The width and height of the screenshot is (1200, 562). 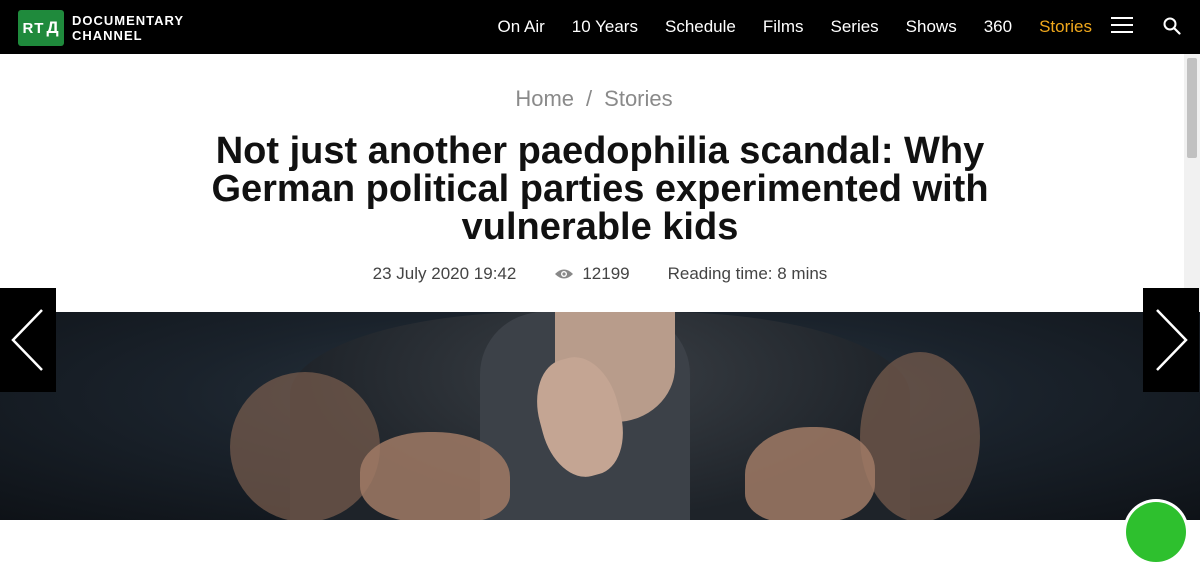 What do you see at coordinates (594, 99) in the screenshot?
I see `breadcrumb: Home / Stories` at bounding box center [594, 99].